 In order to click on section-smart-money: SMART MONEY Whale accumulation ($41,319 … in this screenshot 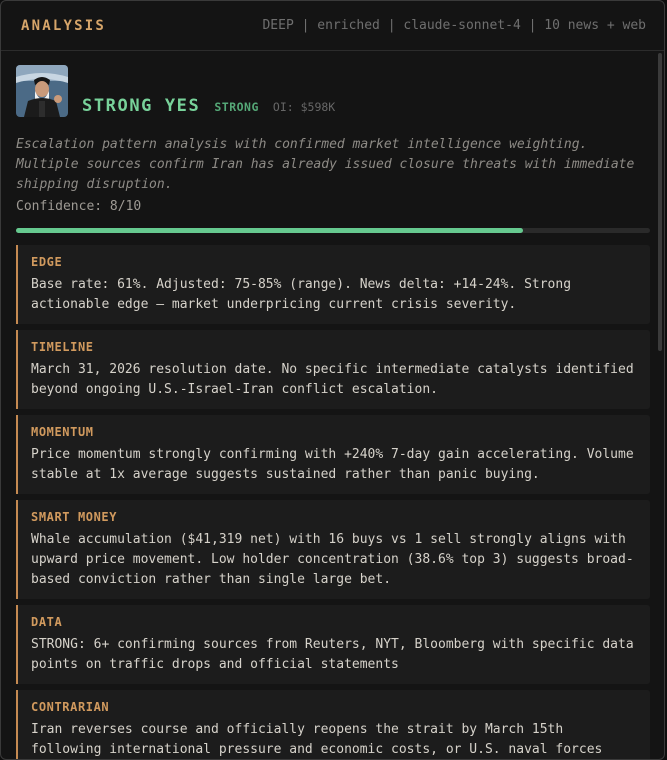, I will do `click(333, 549)`.